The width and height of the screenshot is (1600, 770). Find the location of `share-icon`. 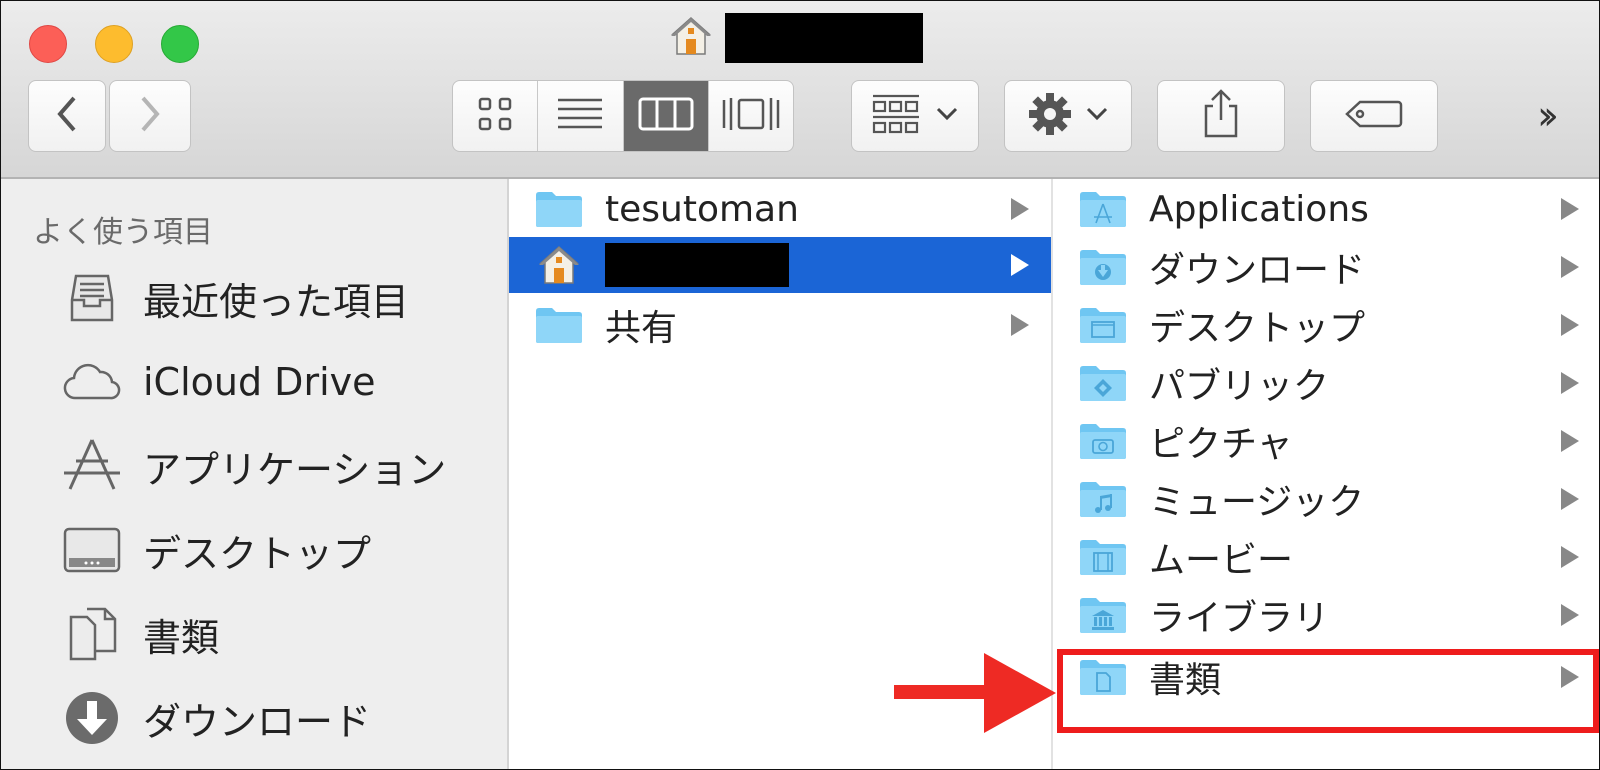

share-icon is located at coordinates (1221, 116).